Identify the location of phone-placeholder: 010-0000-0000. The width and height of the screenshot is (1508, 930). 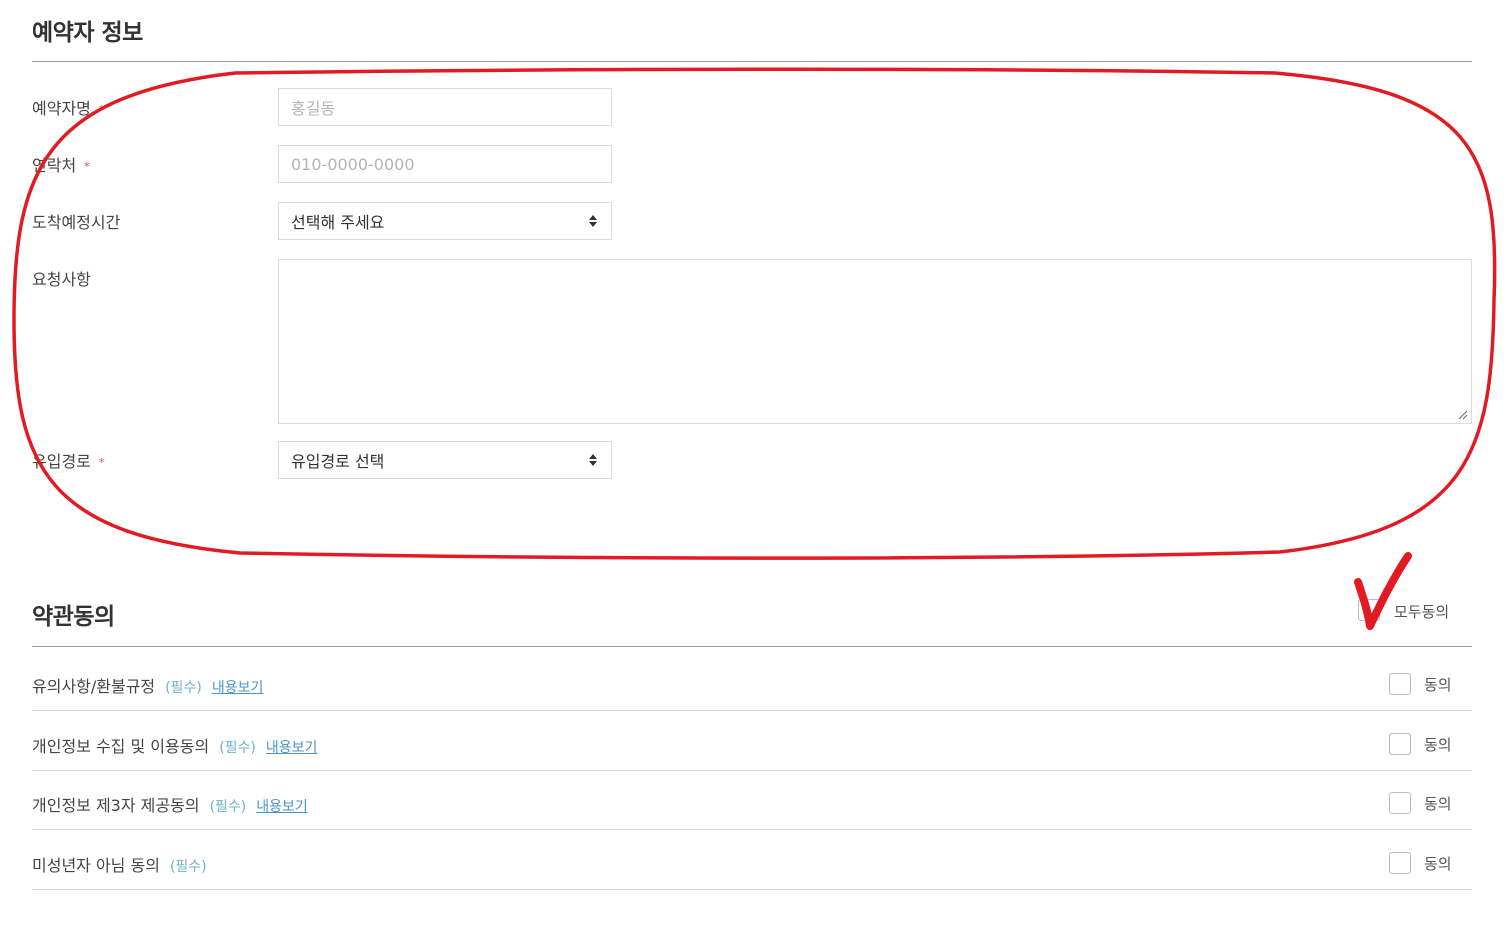
(353, 164).